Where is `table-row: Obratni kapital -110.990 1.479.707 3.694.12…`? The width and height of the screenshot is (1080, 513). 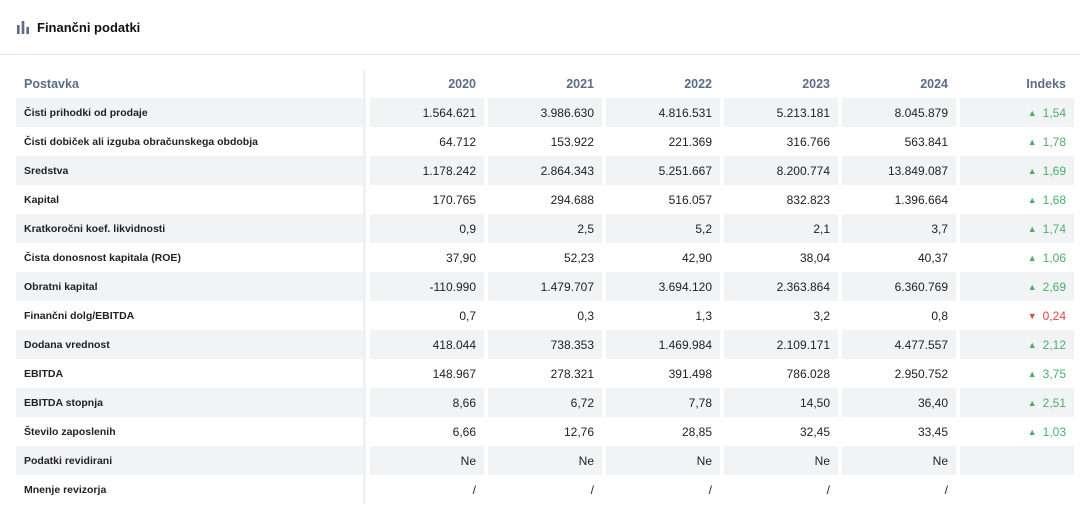 table-row: Obratni kapital -110.990 1.479.707 3.694.12… is located at coordinates (545, 286).